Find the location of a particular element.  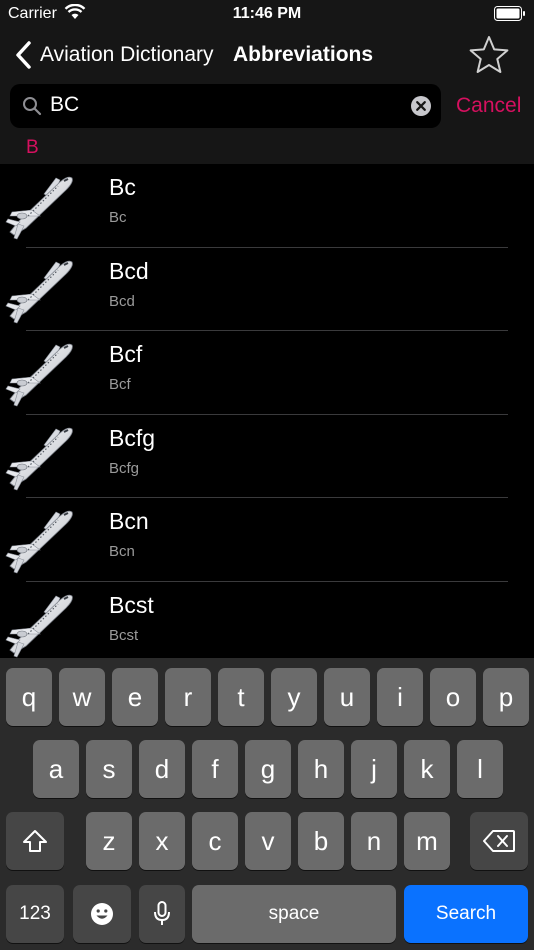

list-item: Bcn Bcn is located at coordinates (267, 540).